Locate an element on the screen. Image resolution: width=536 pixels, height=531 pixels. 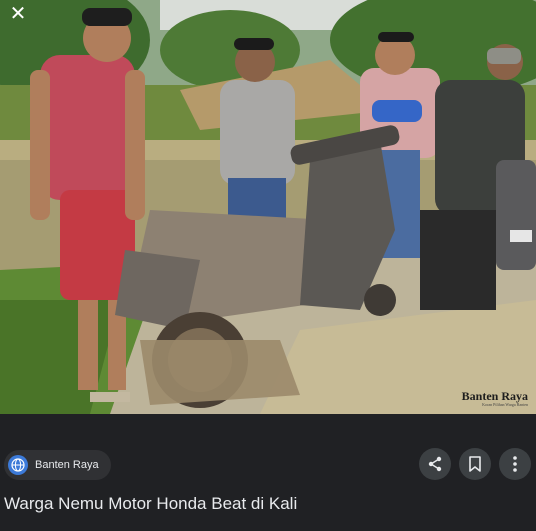
watermark-name: Banten Raya is located at coordinates (494, 396).